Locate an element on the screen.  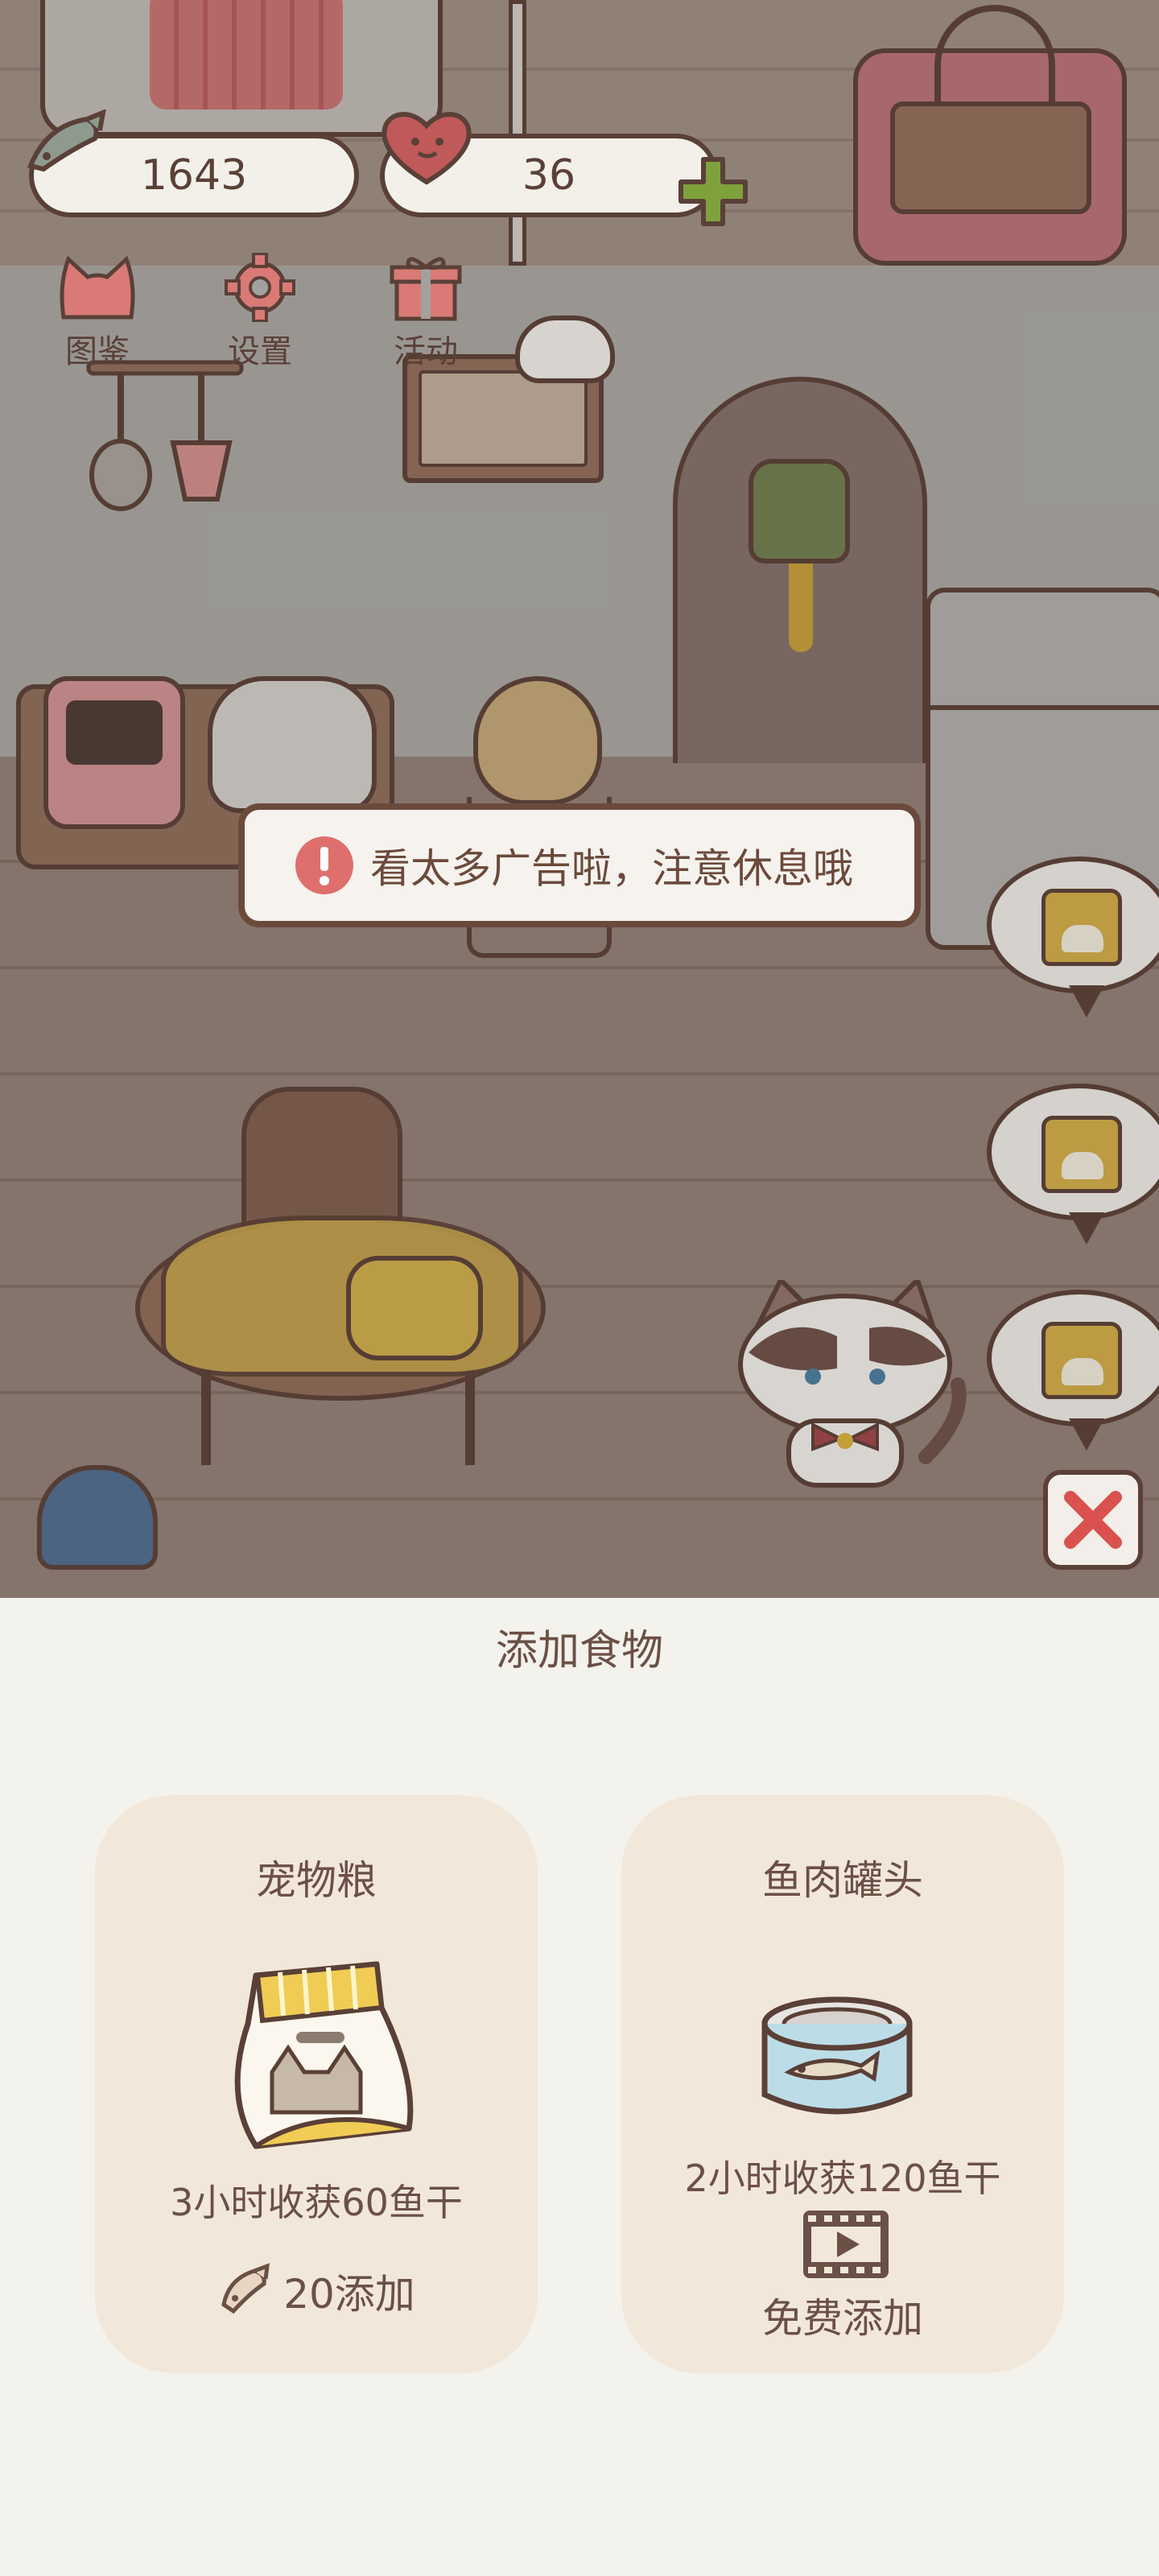
fish-count: 1643 is located at coordinates (194, 175).